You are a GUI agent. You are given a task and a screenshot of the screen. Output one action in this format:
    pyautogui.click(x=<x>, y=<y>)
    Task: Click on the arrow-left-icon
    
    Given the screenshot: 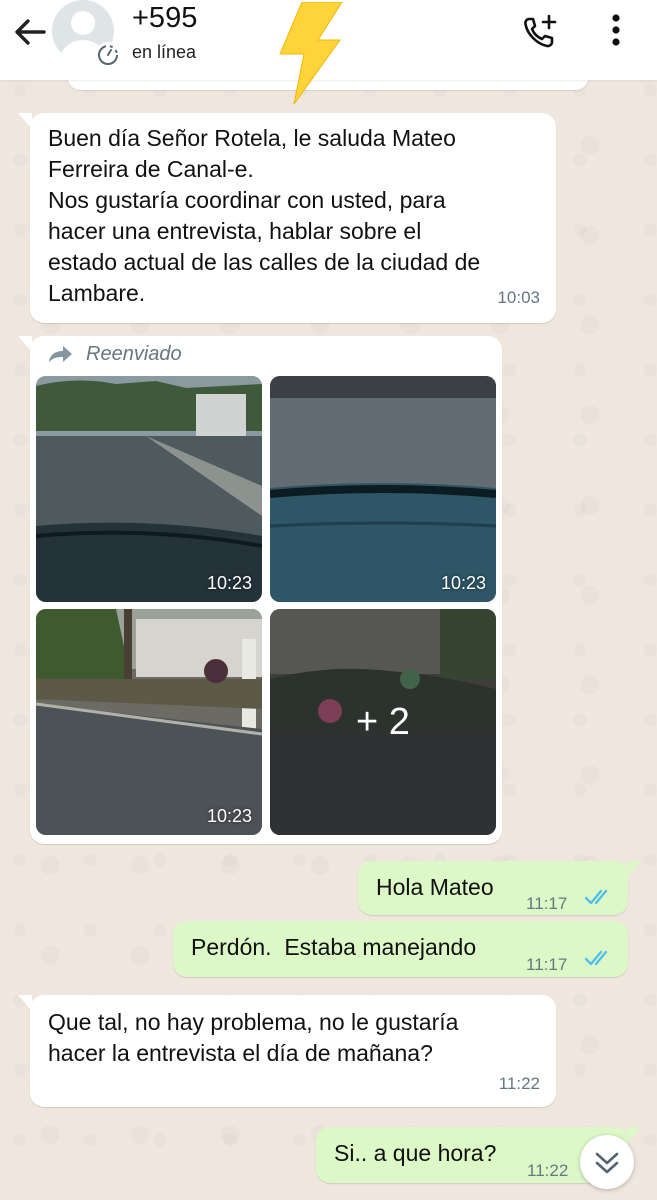 What is the action you would take?
    pyautogui.click(x=30, y=32)
    